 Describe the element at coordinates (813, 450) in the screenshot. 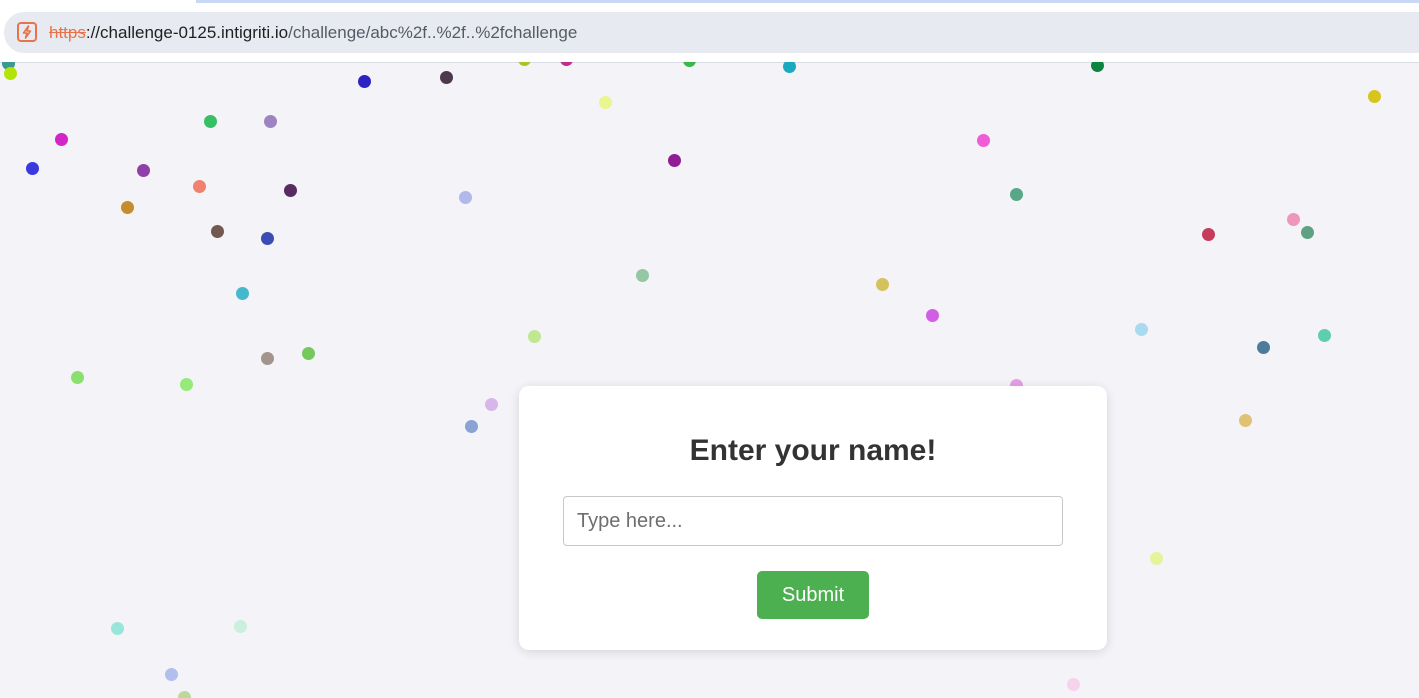

I see `form-title: Enter your name!` at that location.